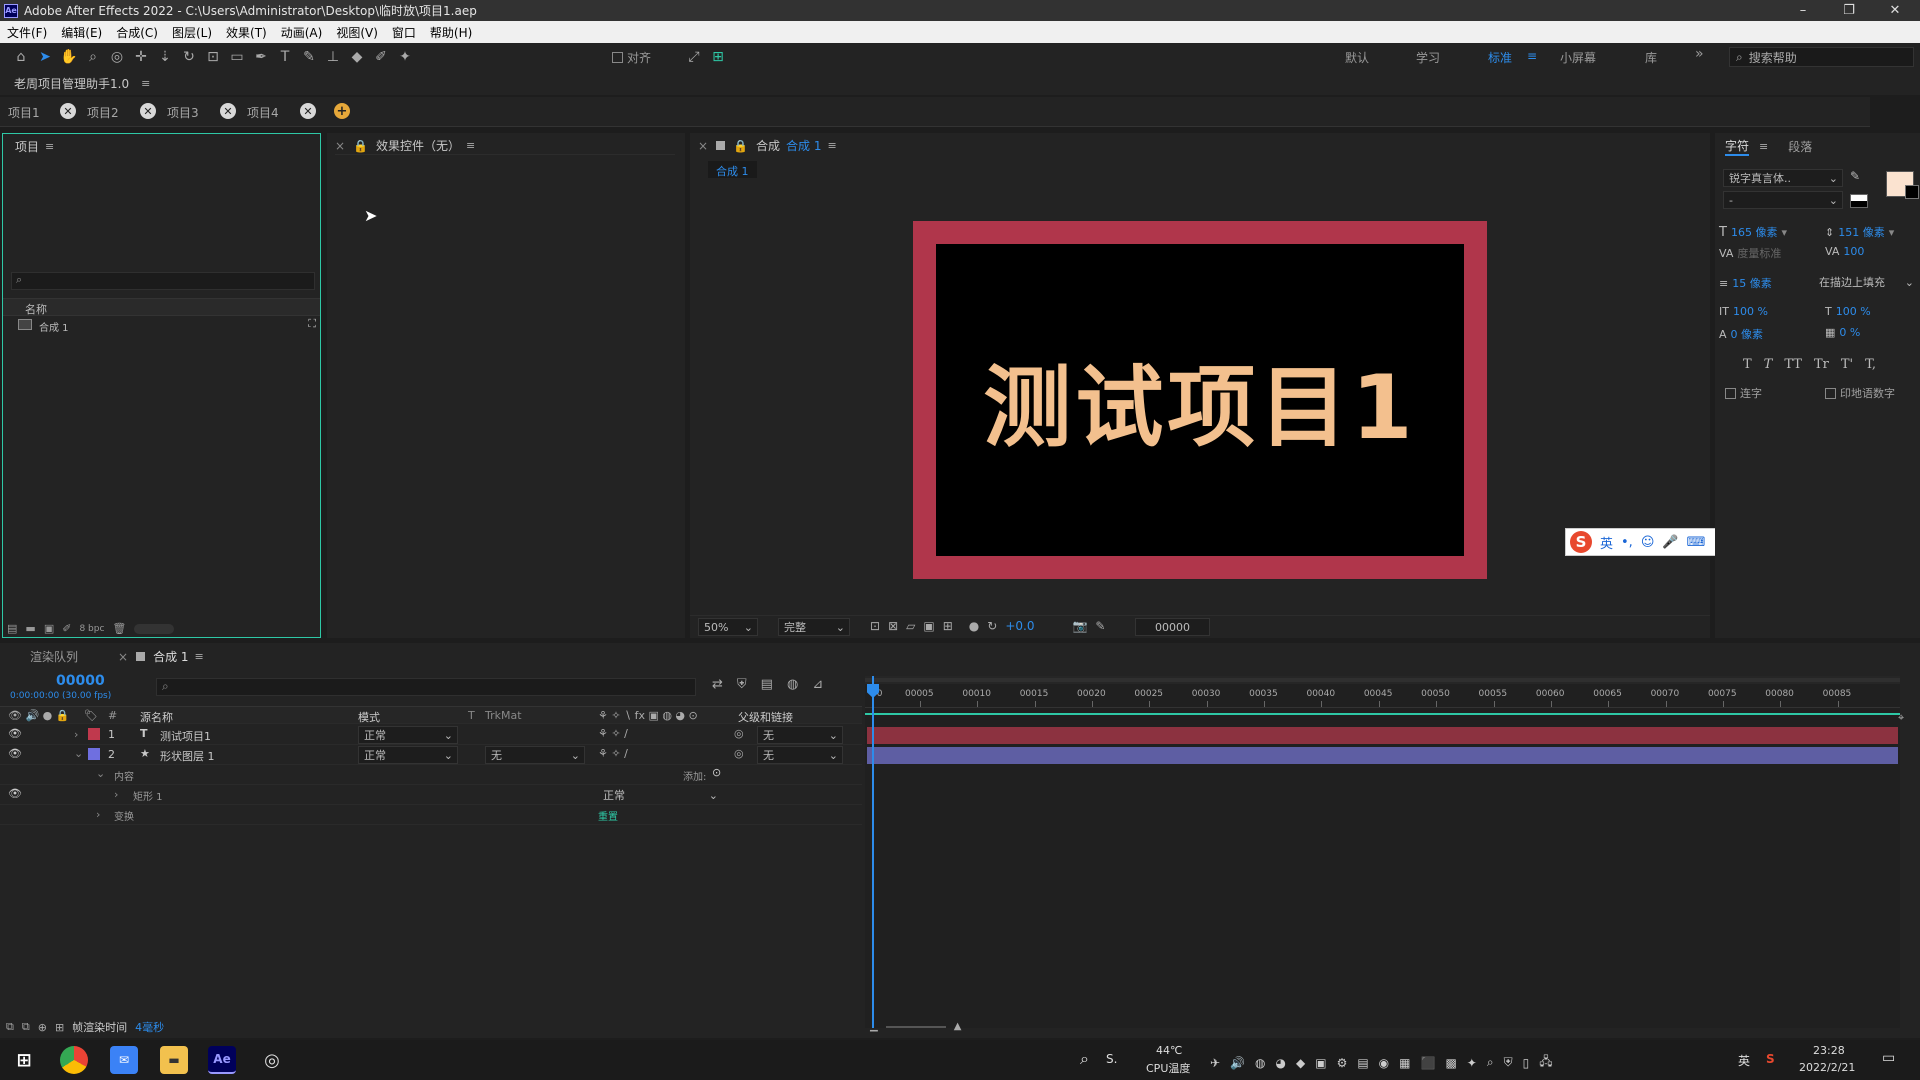 Image resolution: width=1920 pixels, height=1080 pixels. What do you see at coordinates (718, 57) in the screenshot?
I see `snap-edges-icon: ⊞` at bounding box center [718, 57].